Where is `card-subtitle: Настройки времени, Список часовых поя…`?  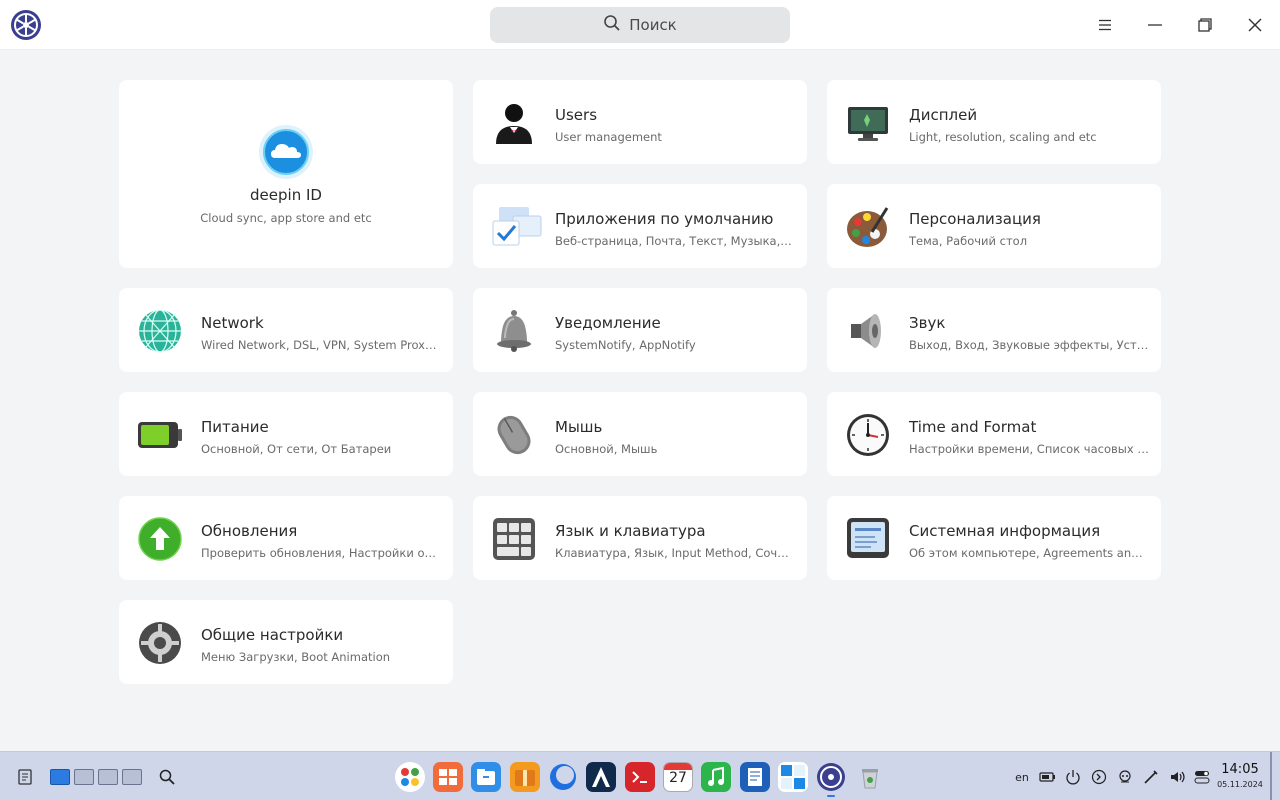
card-subtitle: Настройки времени, Список часовых поя… is located at coordinates (1029, 449).